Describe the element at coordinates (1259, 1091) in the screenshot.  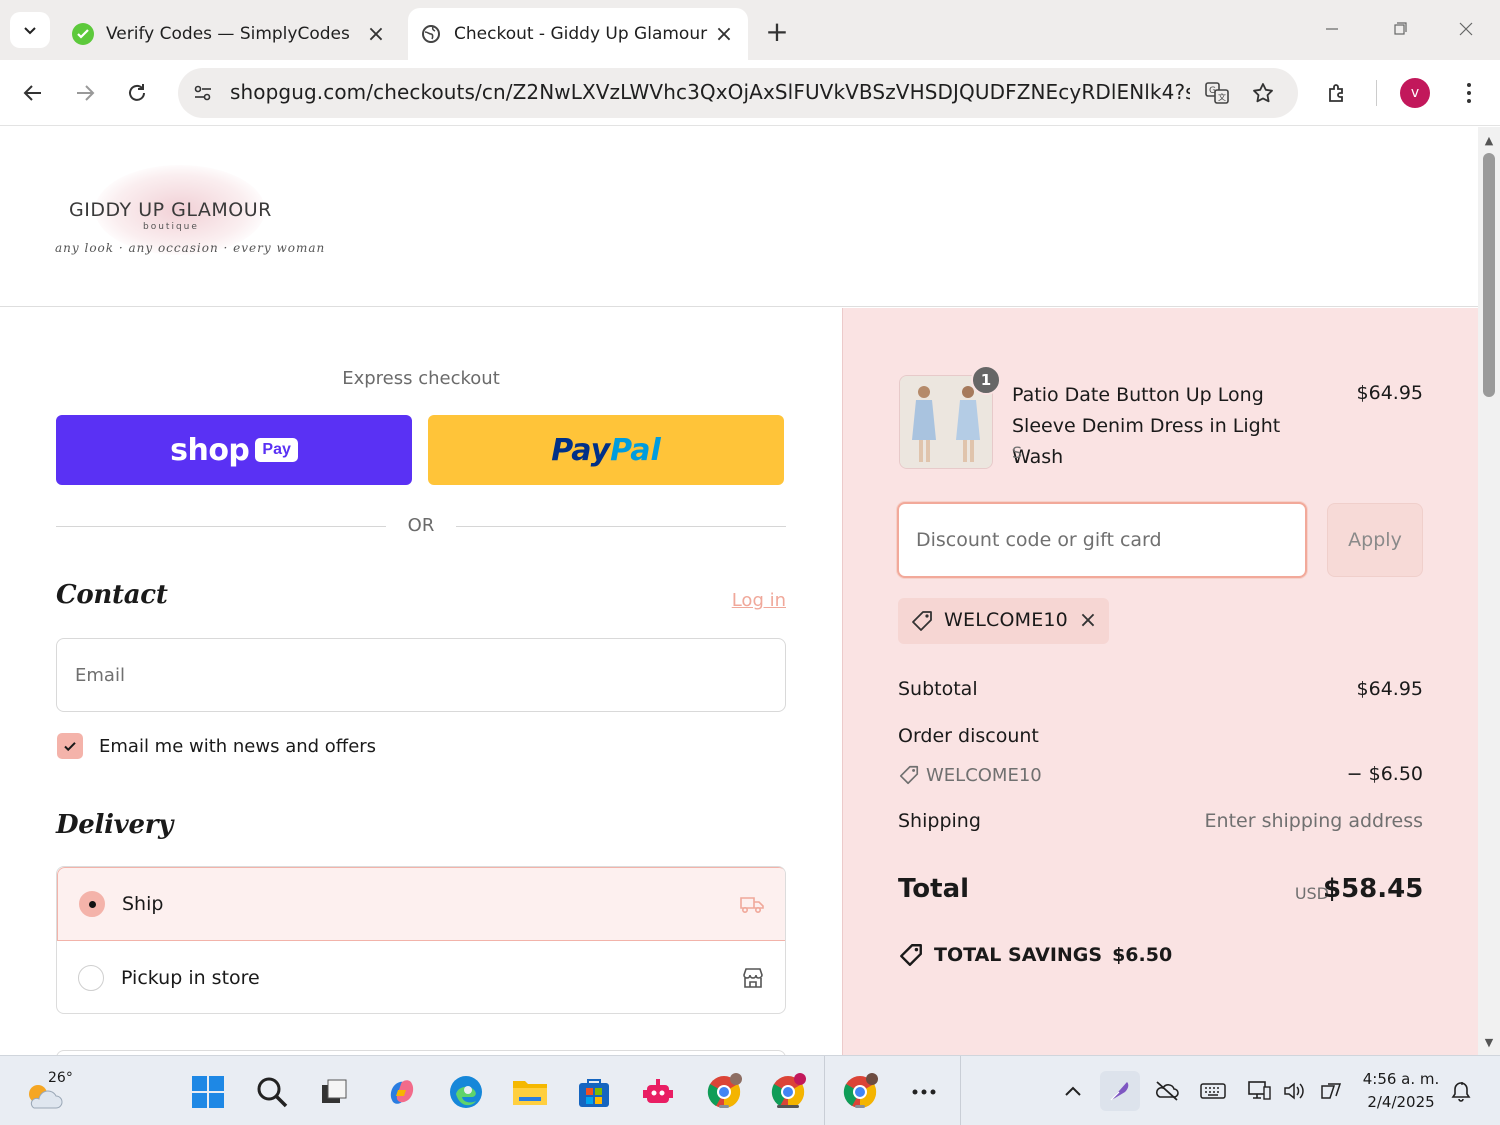
I see `network-icon` at that location.